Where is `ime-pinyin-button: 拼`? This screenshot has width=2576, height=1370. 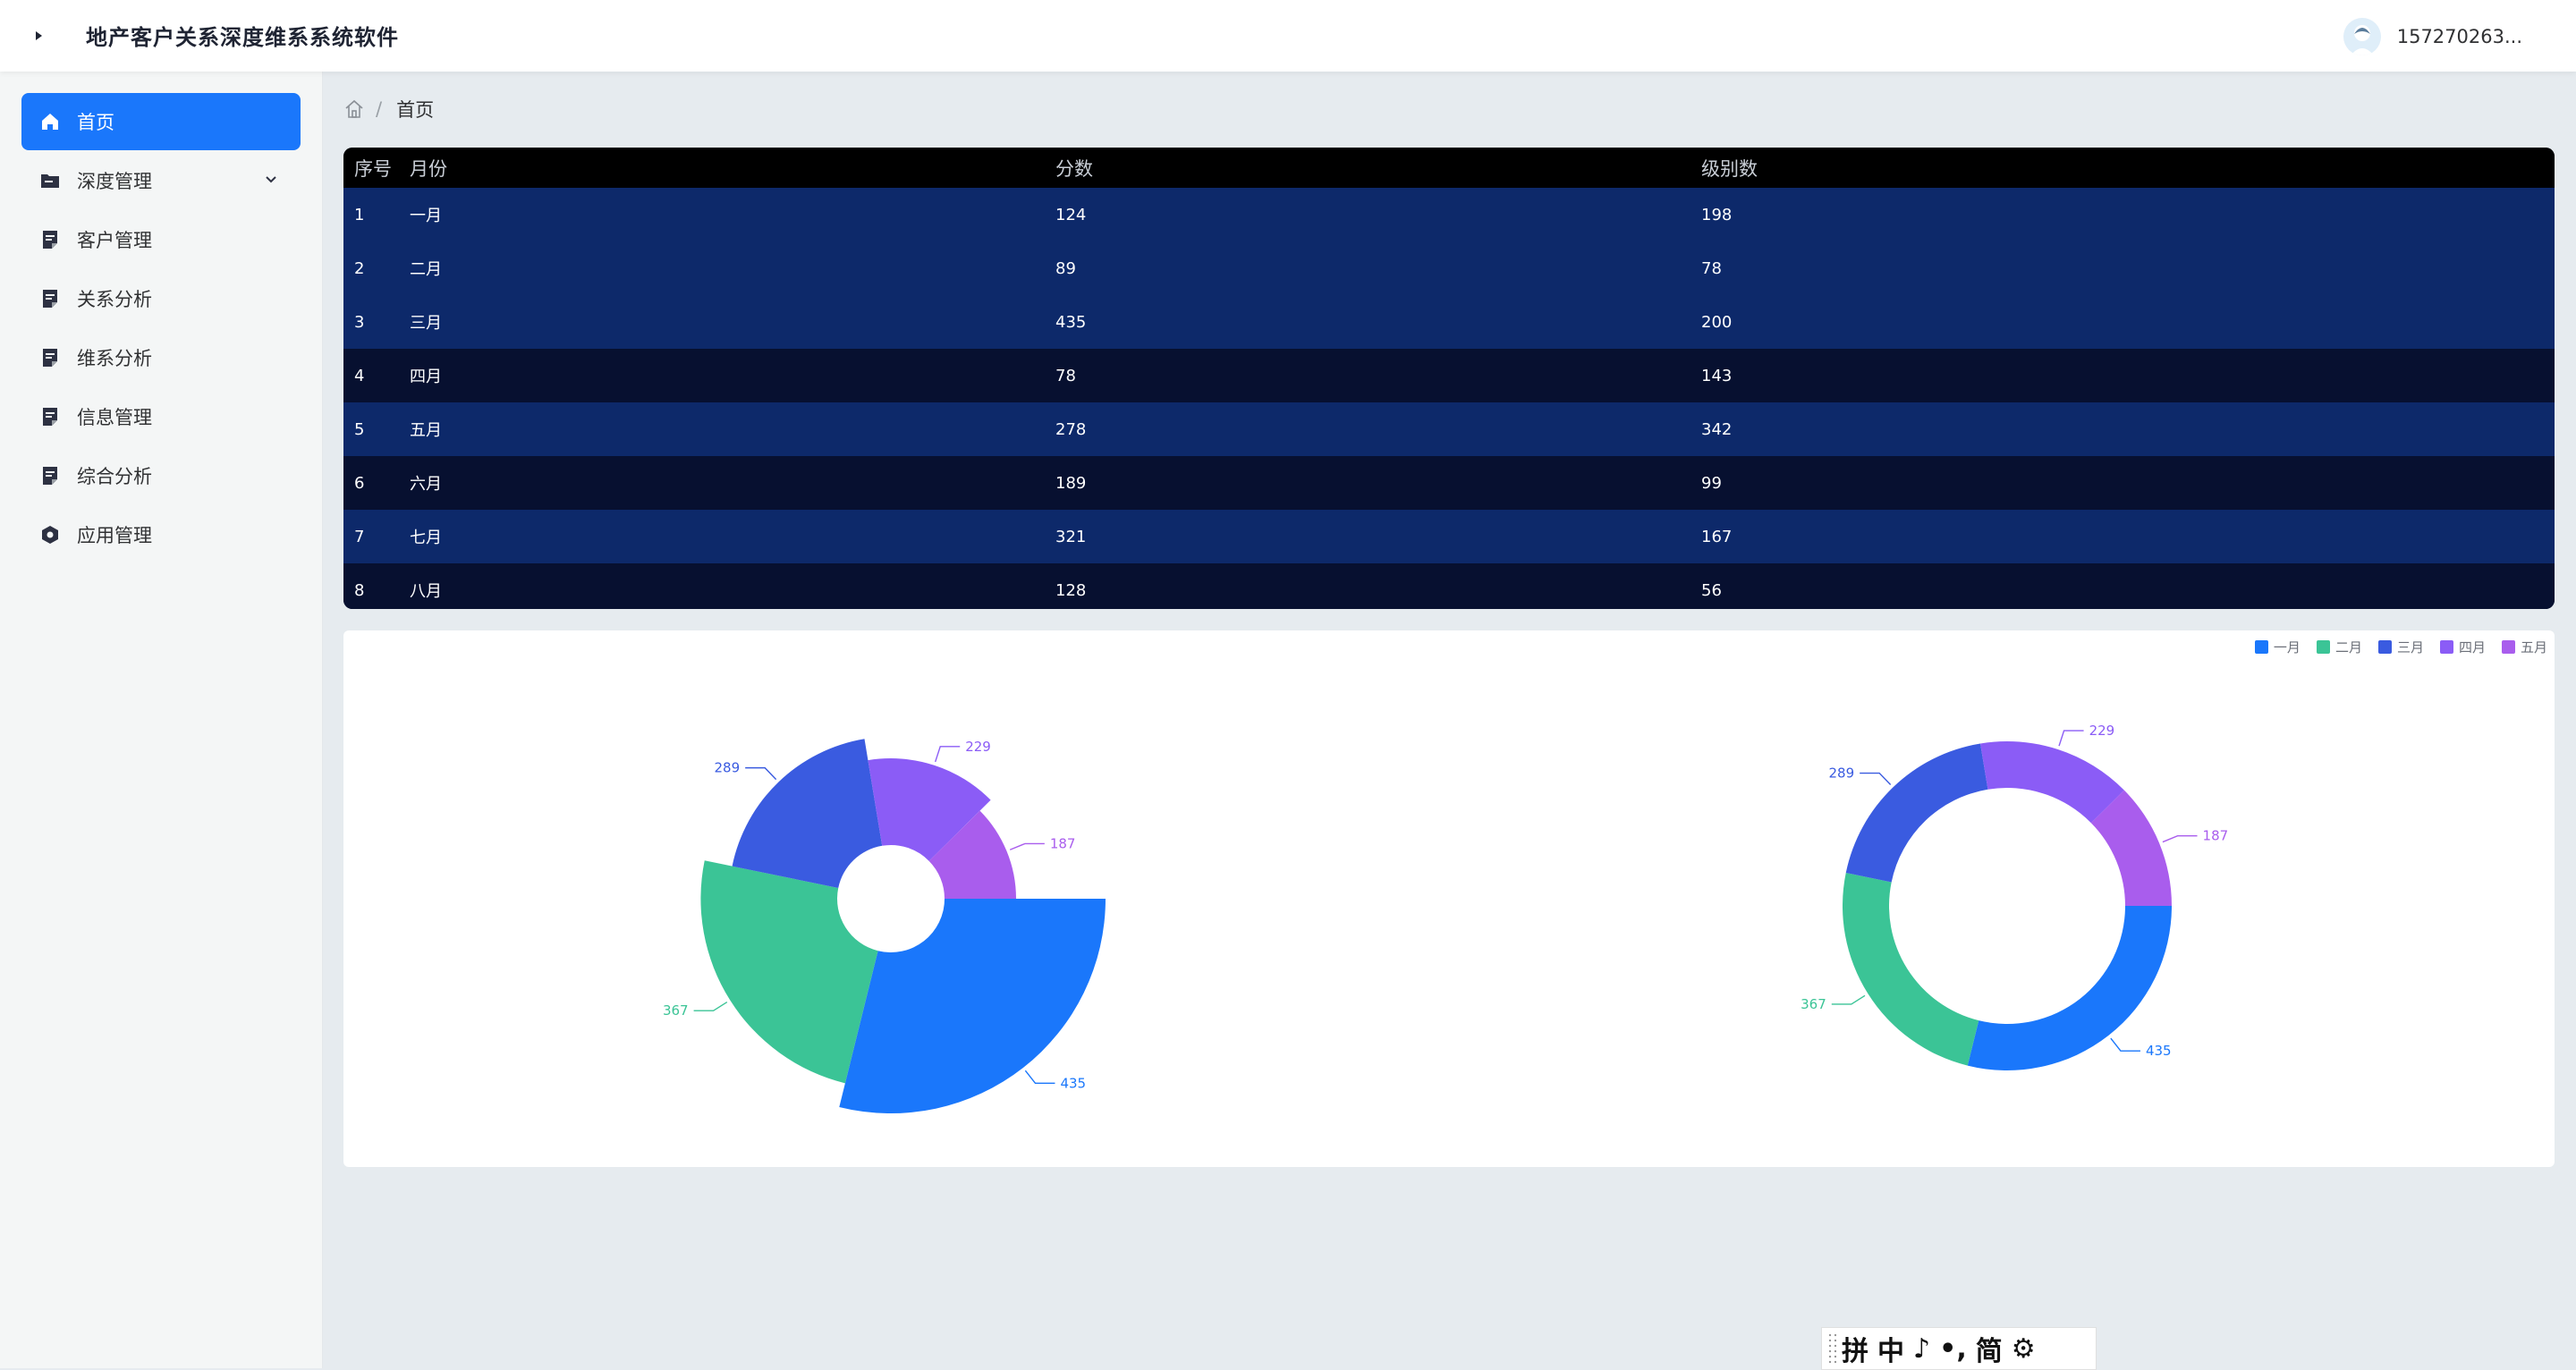
ime-pinyin-button: 拼 is located at coordinates (1855, 1348).